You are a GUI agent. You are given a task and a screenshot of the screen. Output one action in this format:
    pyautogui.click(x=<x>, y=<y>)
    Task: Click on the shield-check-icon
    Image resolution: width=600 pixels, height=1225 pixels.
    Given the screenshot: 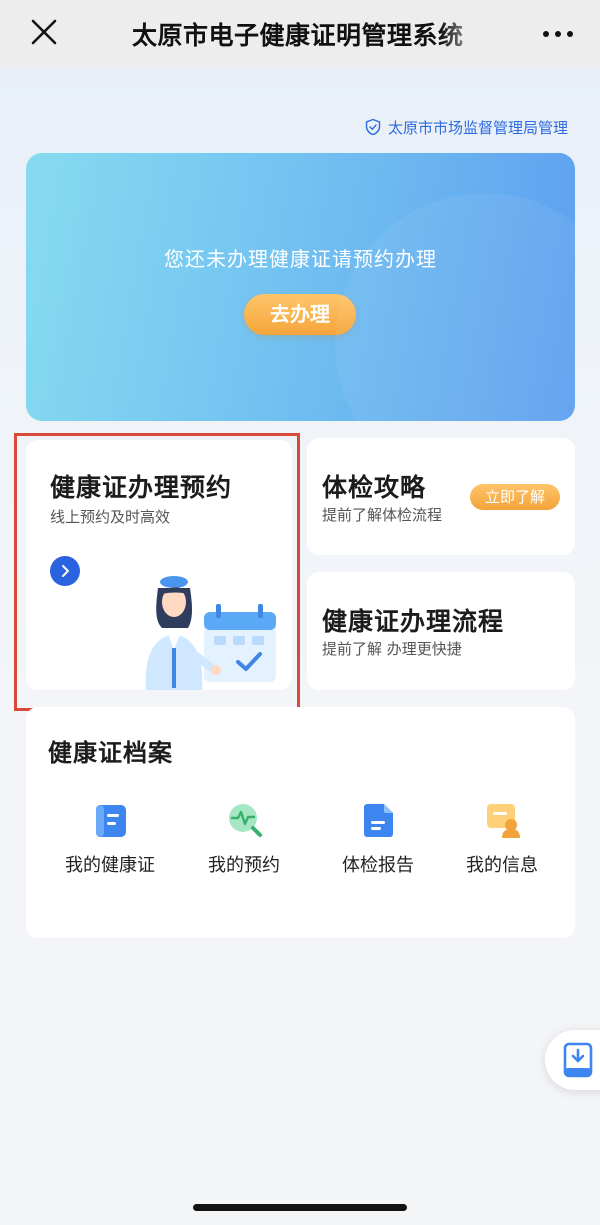 What is the action you would take?
    pyautogui.click(x=373, y=127)
    